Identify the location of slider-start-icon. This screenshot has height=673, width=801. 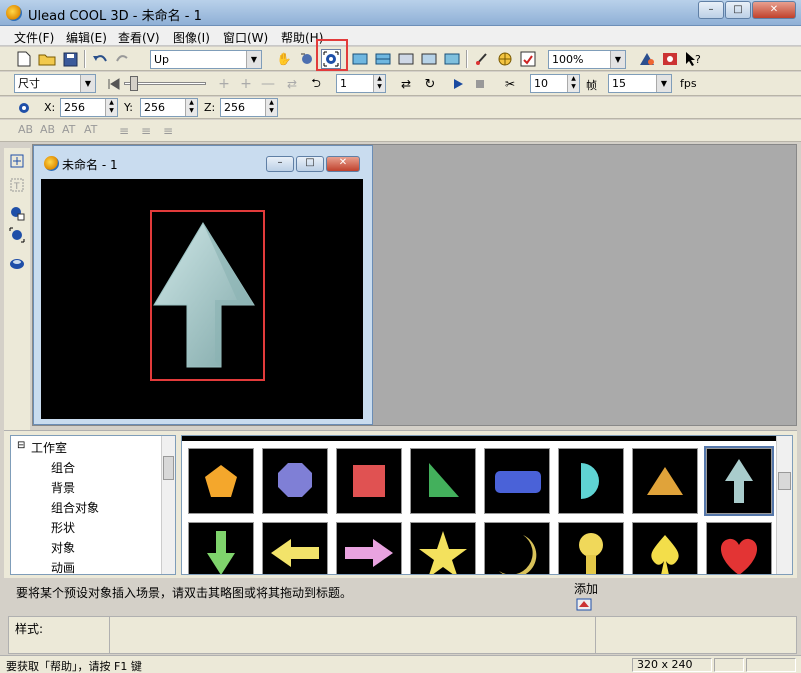
(114, 84).